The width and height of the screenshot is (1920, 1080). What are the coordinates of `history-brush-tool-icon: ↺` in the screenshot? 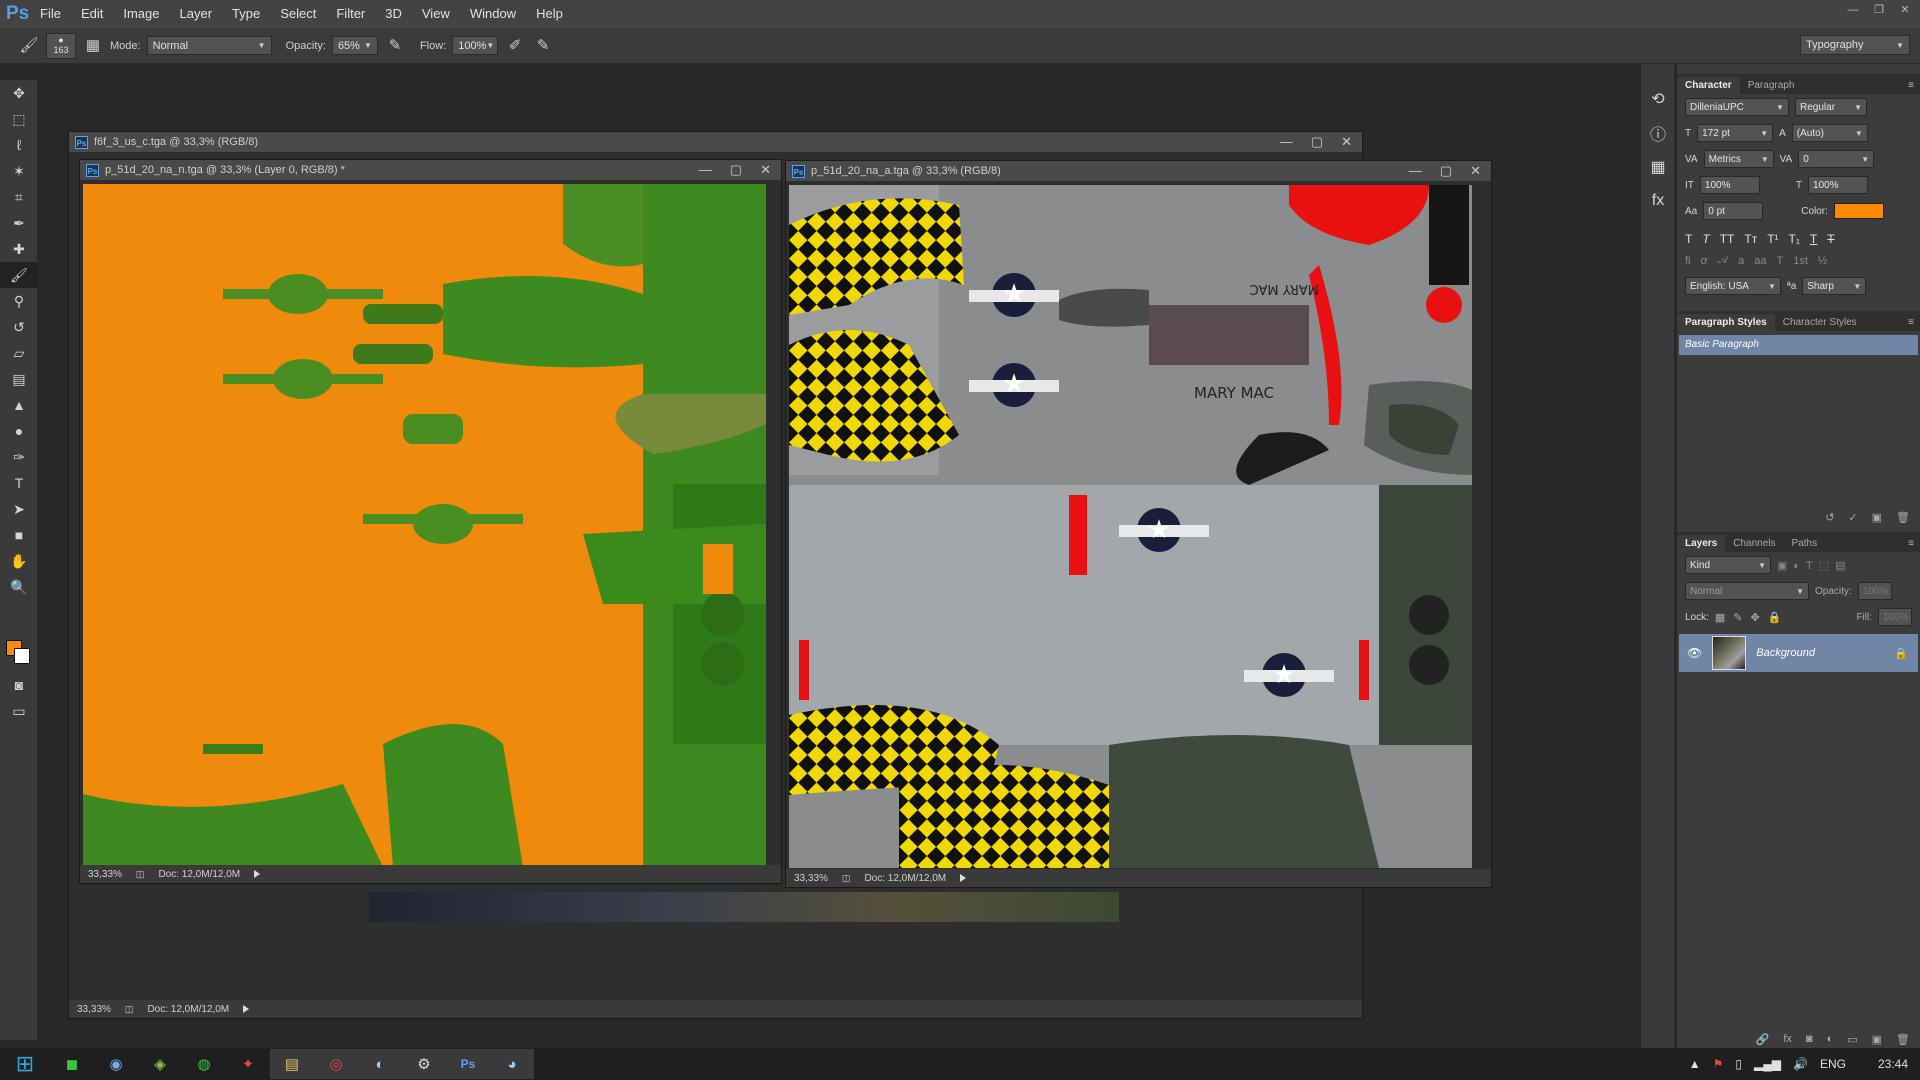 It's located at (19, 327).